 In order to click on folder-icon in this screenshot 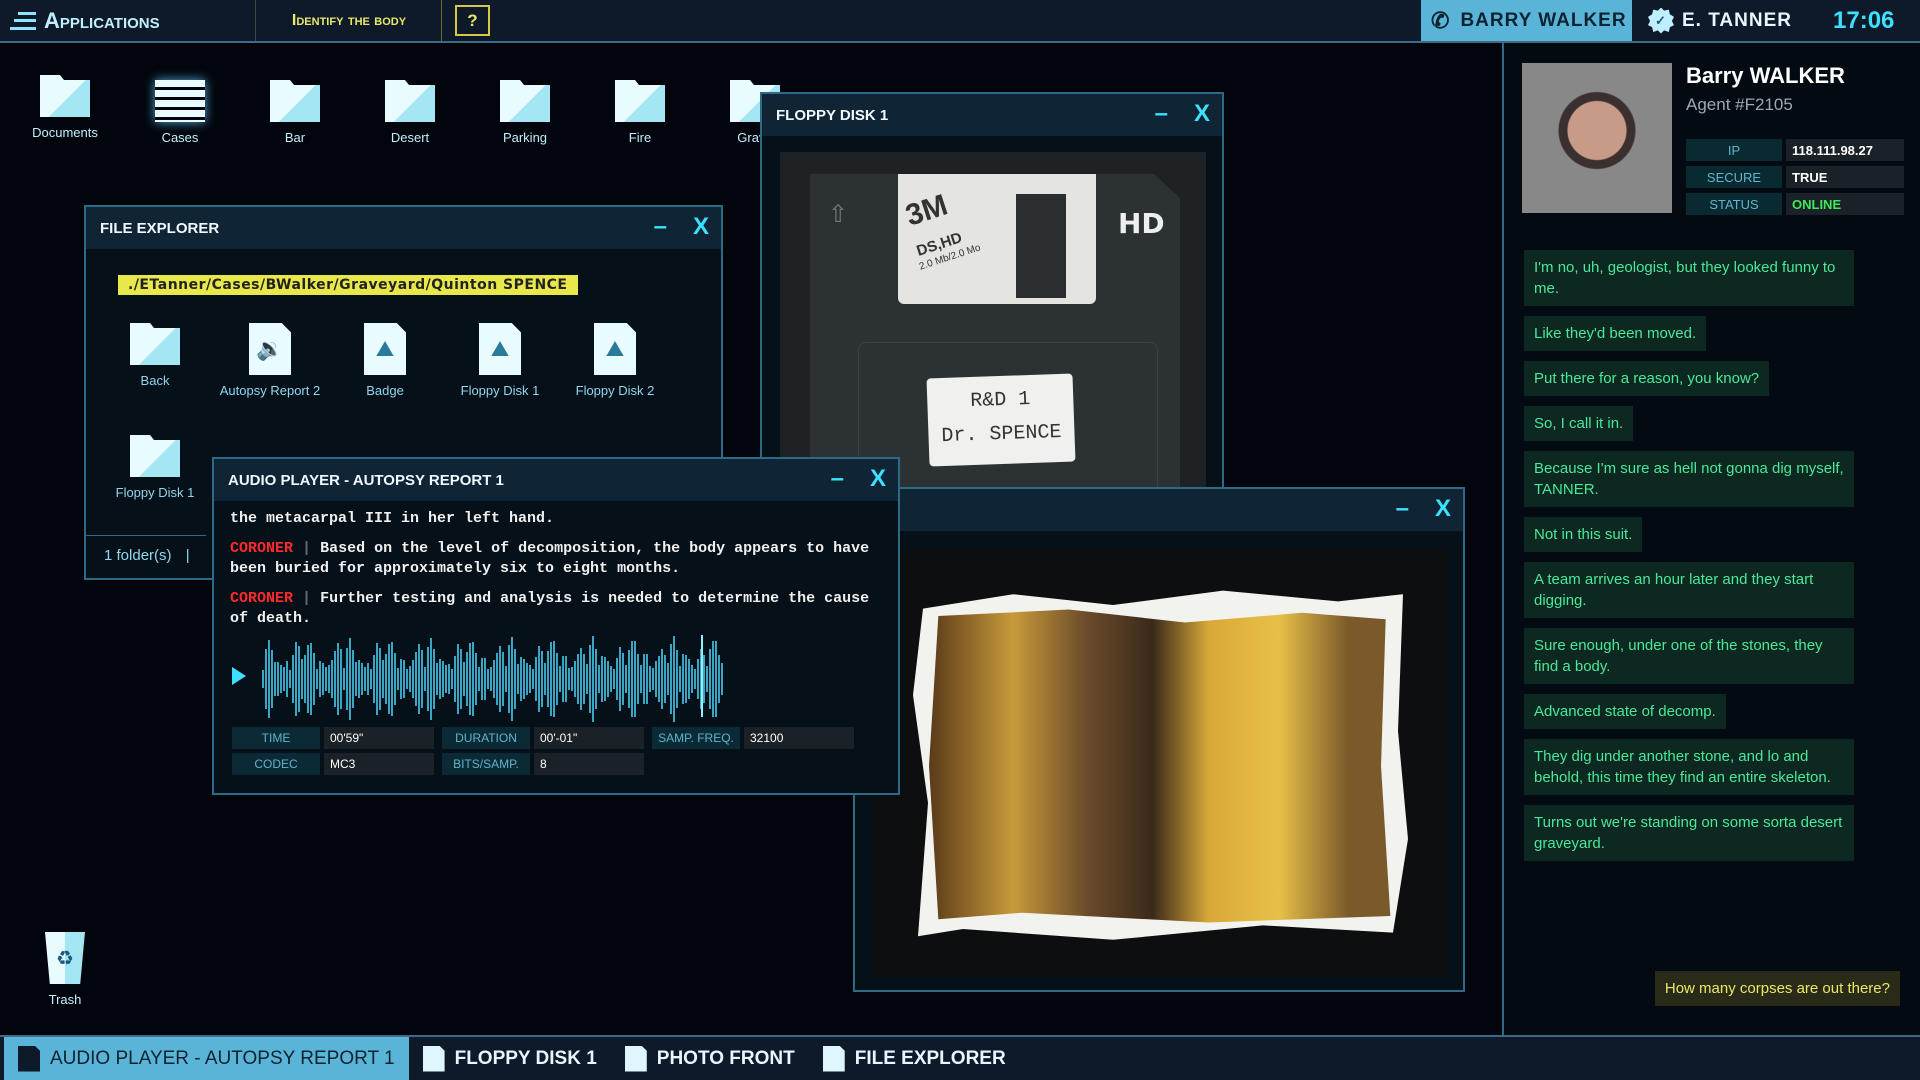, I will do `click(833, 1058)`.